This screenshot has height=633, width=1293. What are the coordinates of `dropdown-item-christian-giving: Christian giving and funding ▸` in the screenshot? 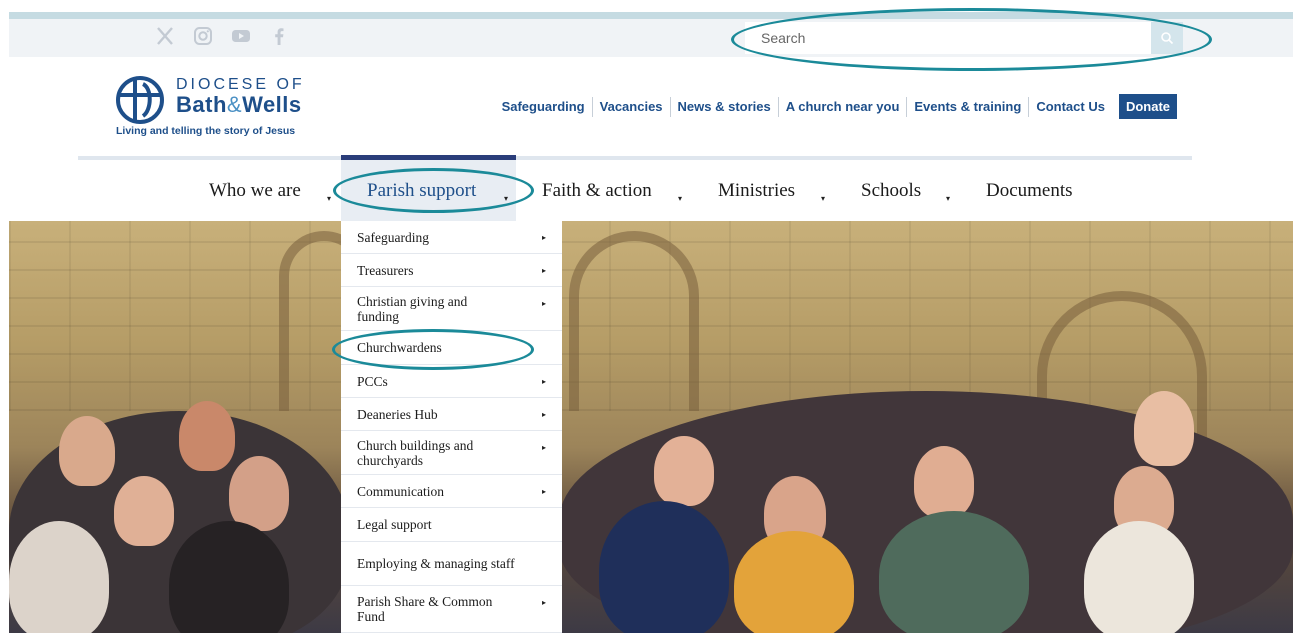 It's located at (451, 309).